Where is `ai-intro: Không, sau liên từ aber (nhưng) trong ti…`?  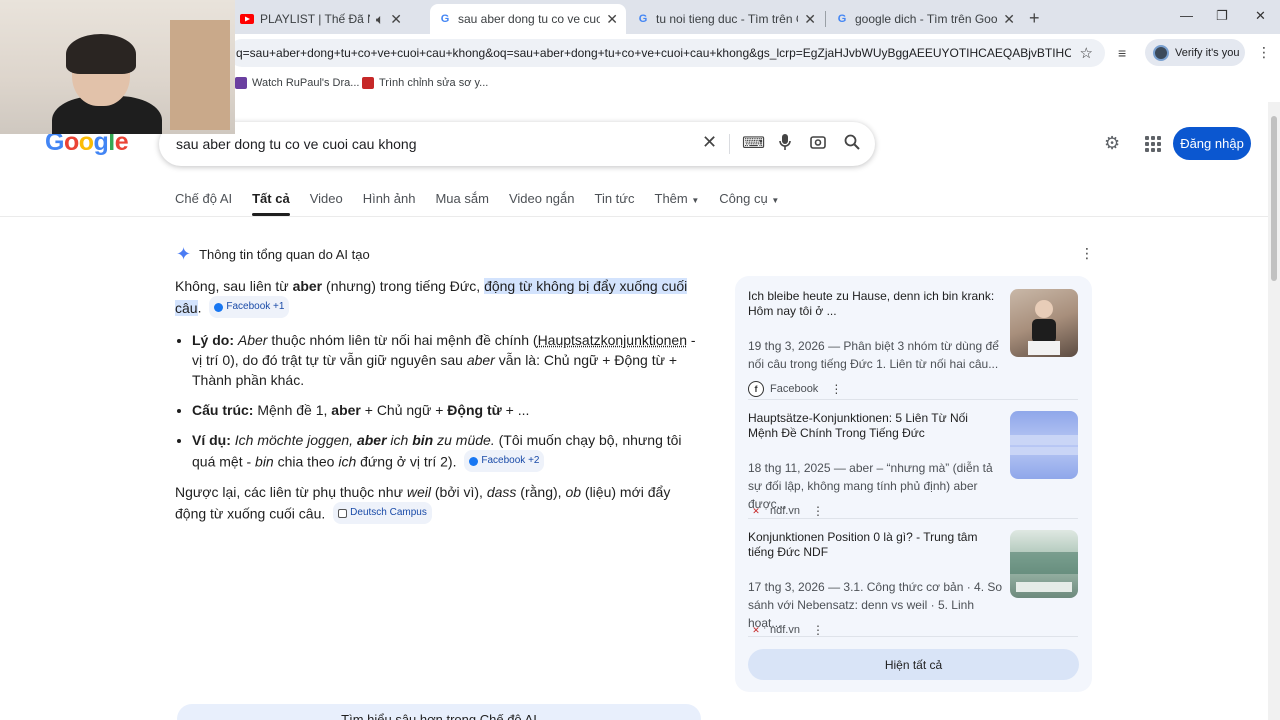
ai-intro: Không, sau liên từ aber (nhưng) trong ti… is located at coordinates (440, 297).